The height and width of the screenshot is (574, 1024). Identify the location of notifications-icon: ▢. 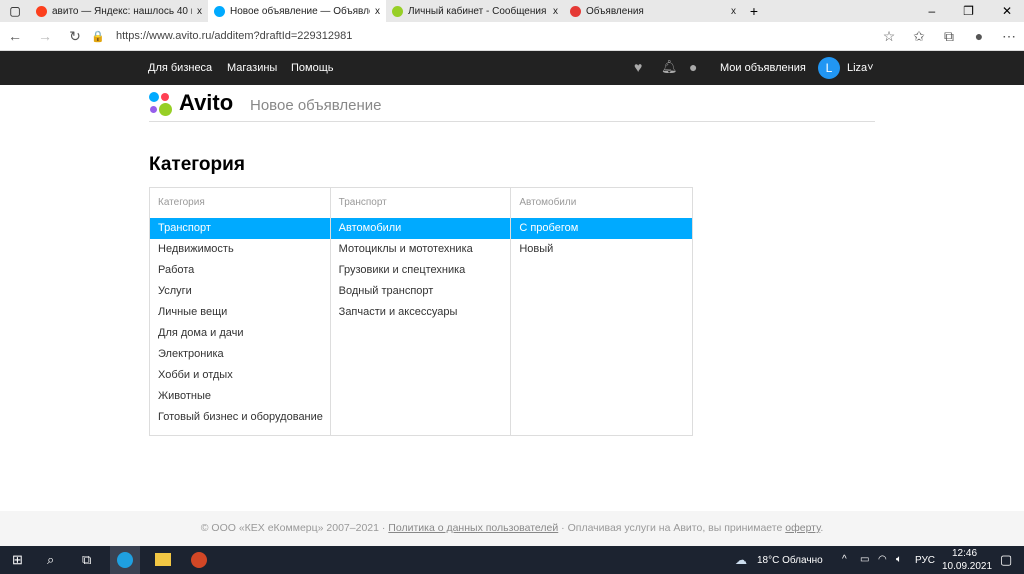
(1006, 560).